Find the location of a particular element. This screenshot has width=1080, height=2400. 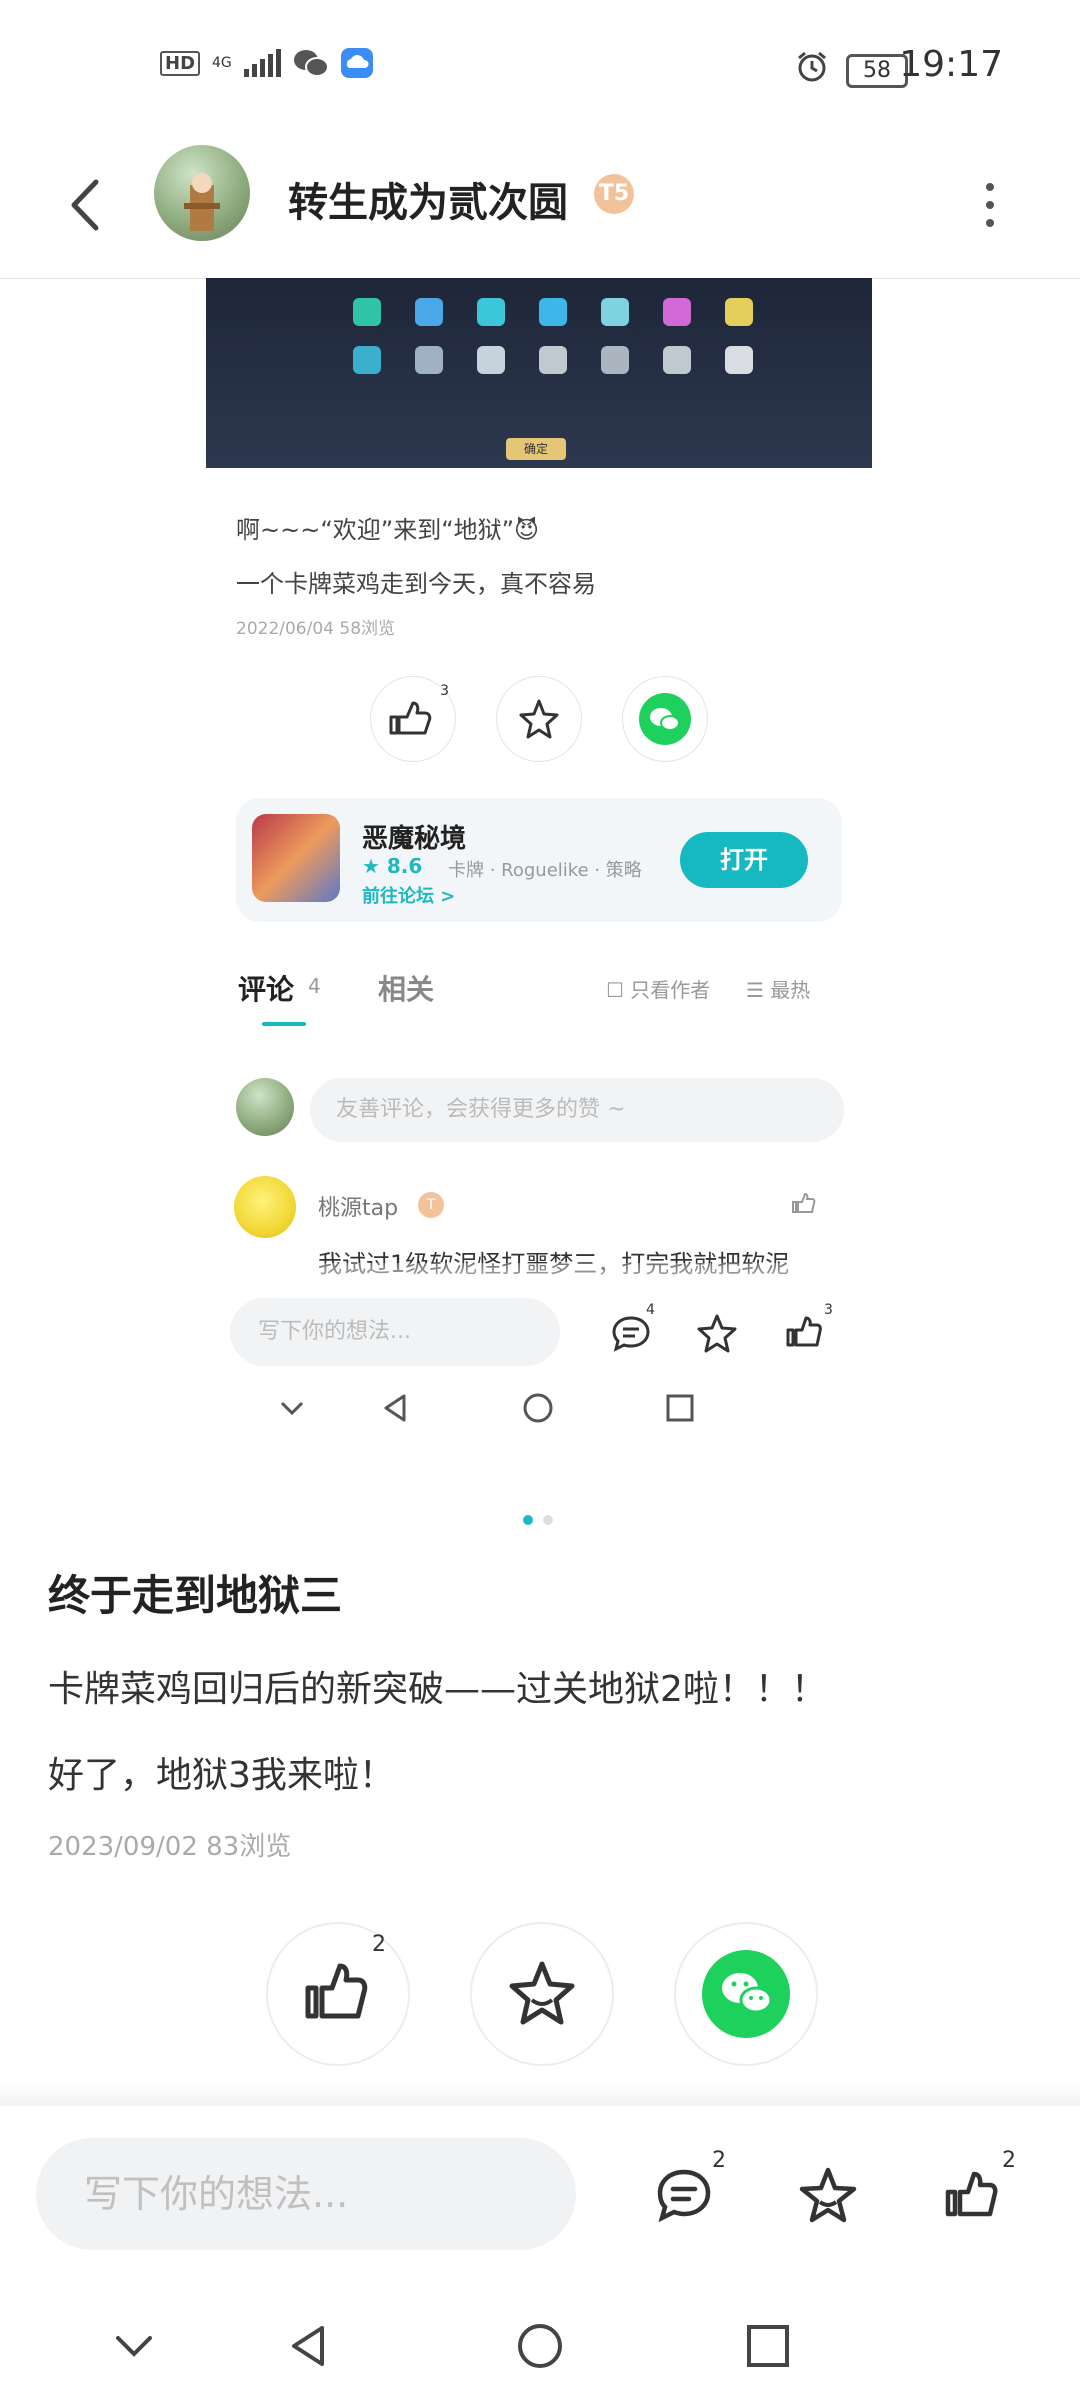

clock: 19:17 is located at coordinates (951, 64).